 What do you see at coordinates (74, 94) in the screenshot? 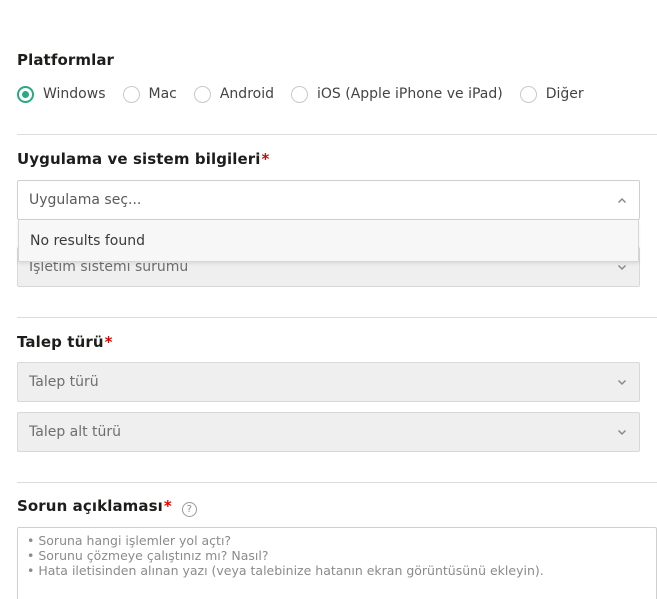
I see `radio-label: Windows` at bounding box center [74, 94].